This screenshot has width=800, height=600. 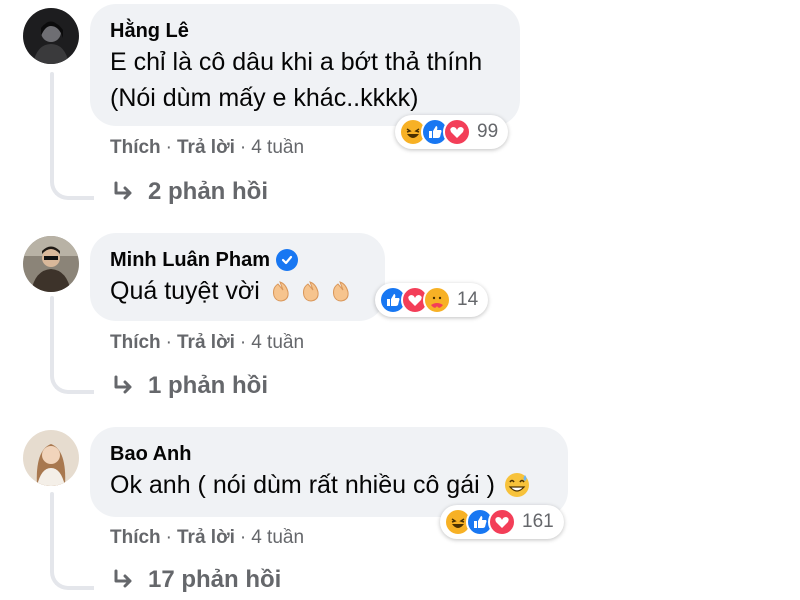 I want to click on reaction-count: 161, so click(x=538, y=521).